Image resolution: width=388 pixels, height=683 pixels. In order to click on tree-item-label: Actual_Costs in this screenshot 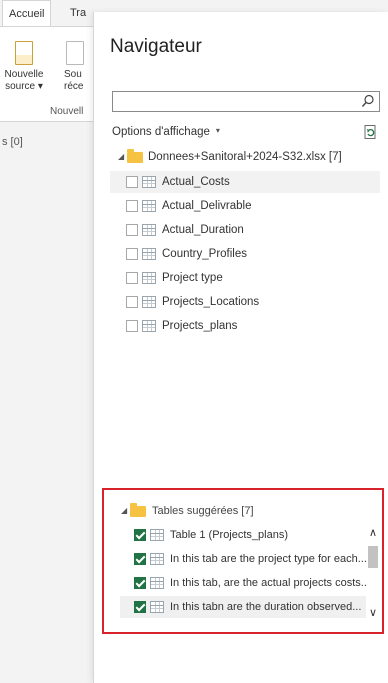, I will do `click(196, 182)`.